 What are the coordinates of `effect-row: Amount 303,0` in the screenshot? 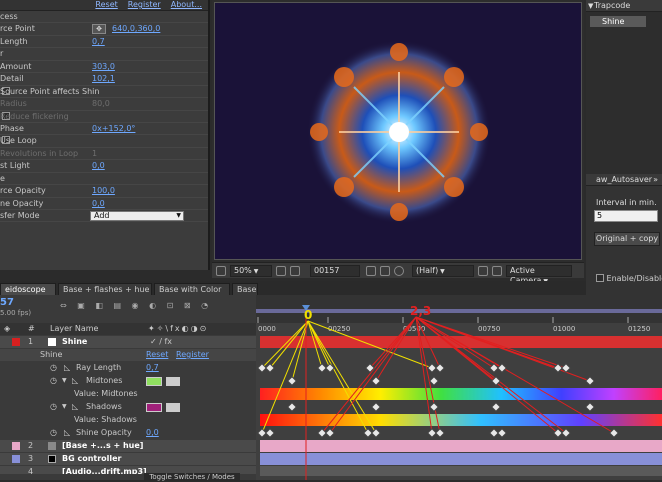 It's located at (104, 67).